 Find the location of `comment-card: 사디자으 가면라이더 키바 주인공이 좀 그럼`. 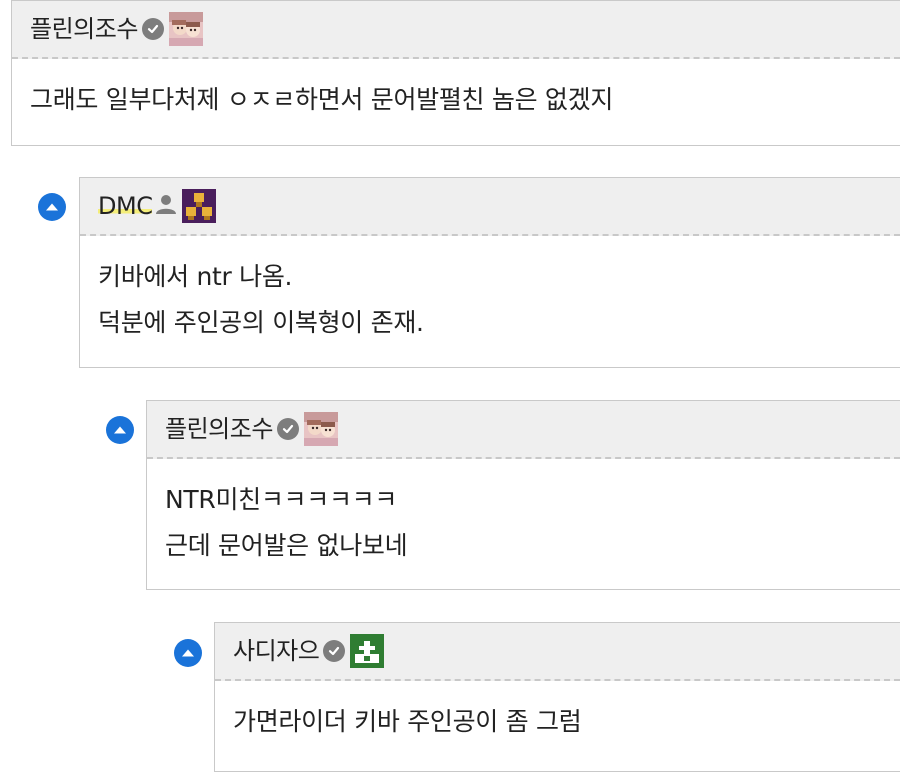

comment-card: 사디자으 가면라이더 키바 주인공이 좀 그럼 is located at coordinates (557, 697).